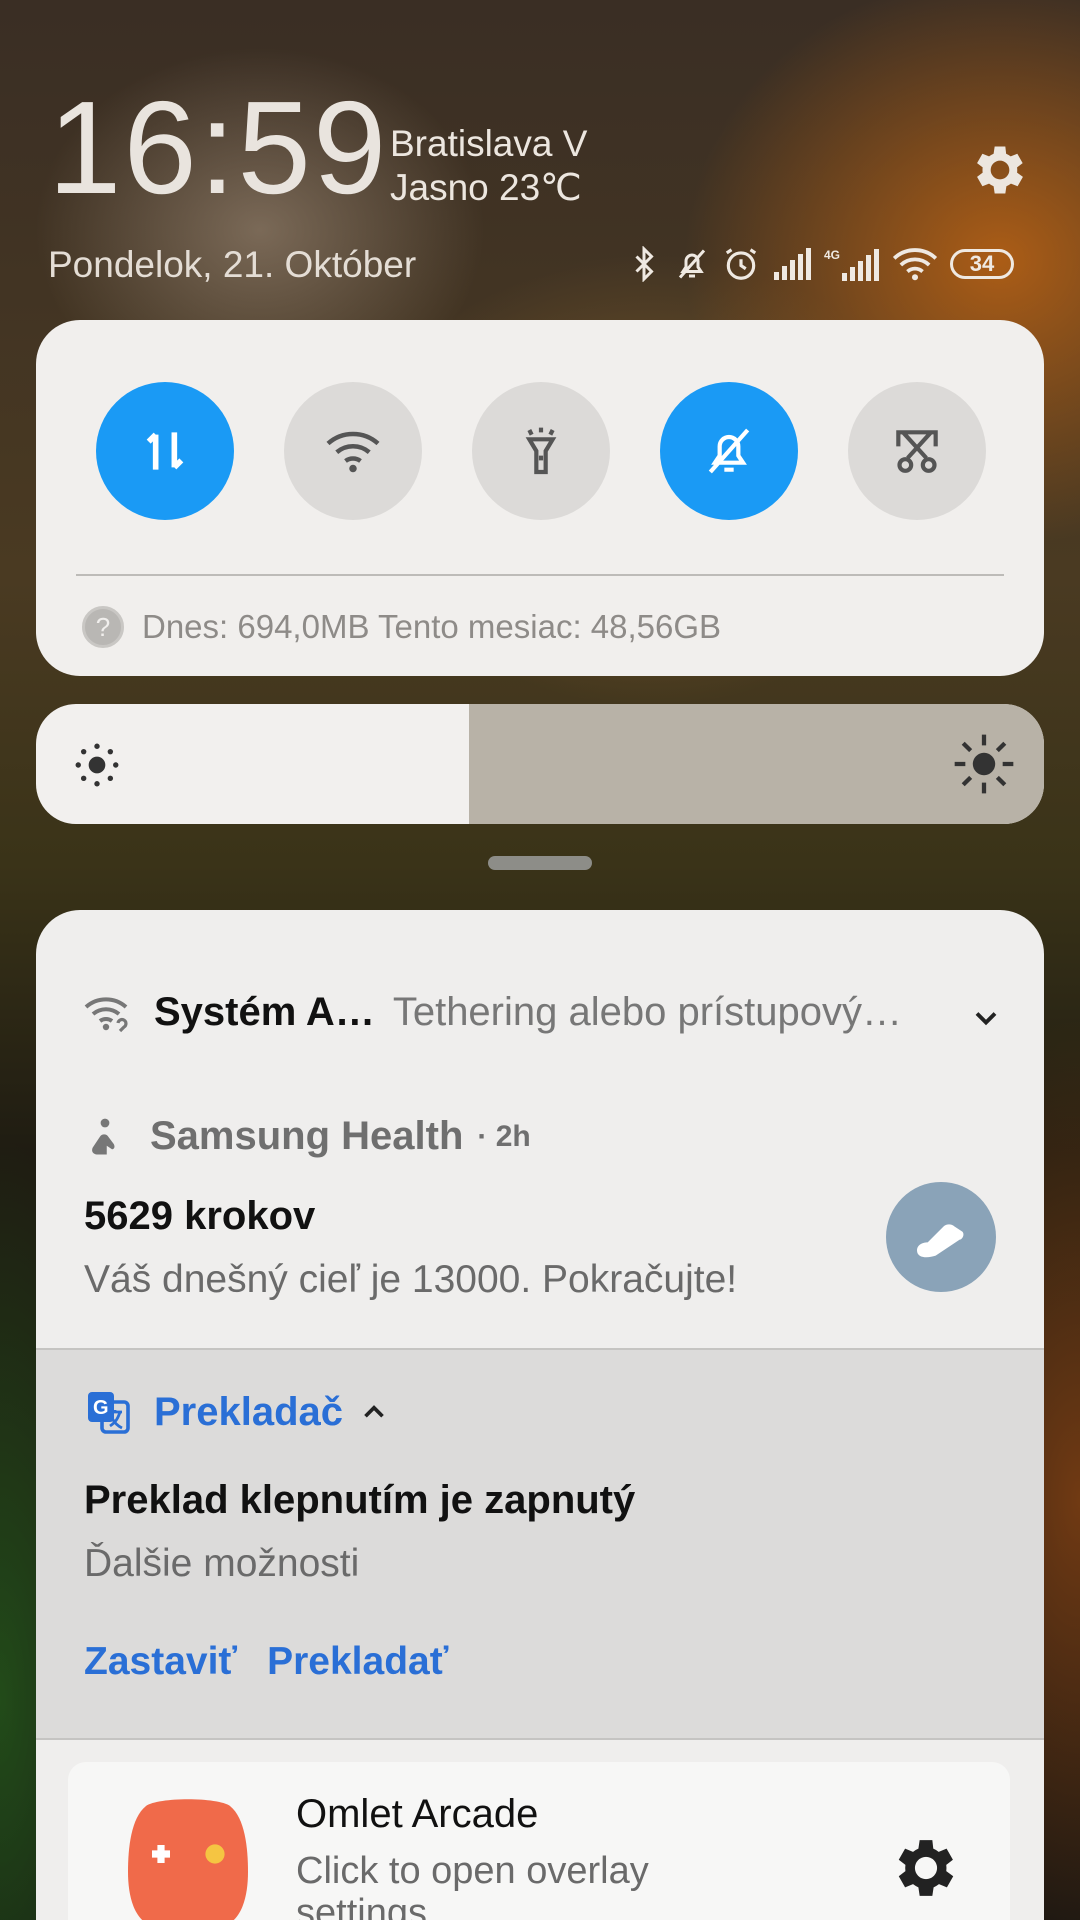 Image resolution: width=1080 pixels, height=1920 pixels. What do you see at coordinates (540, 575) in the screenshot?
I see `divider` at bounding box center [540, 575].